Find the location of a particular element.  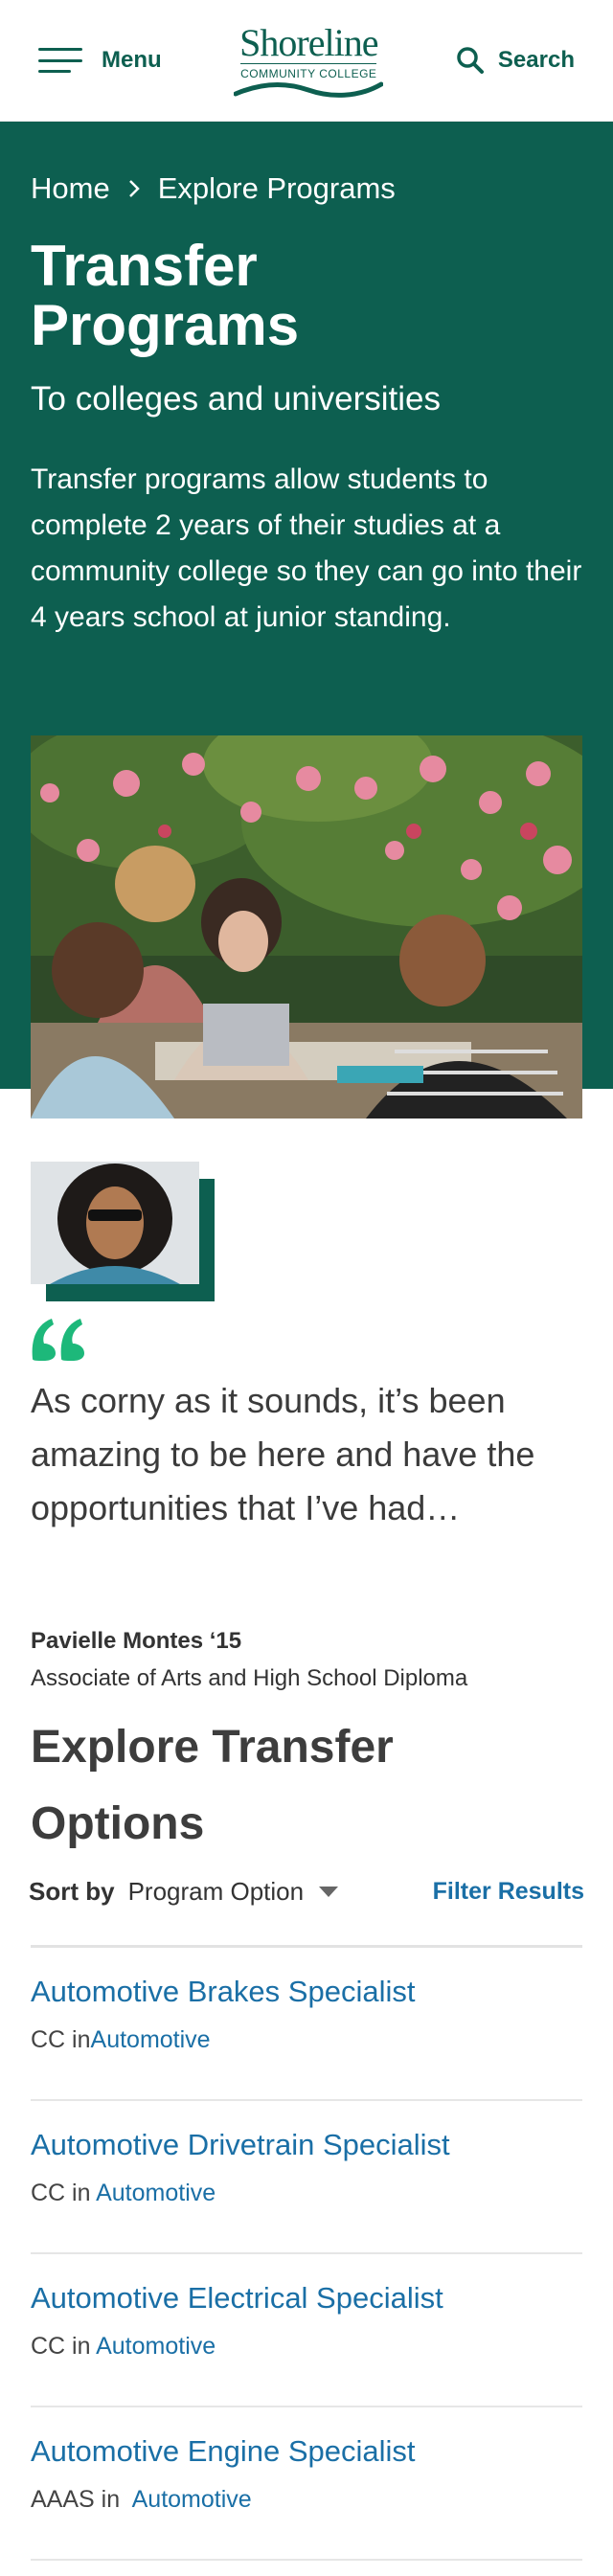

site-logo: Shoreline COMMUNITY COLLEGE is located at coordinates (309, 59).